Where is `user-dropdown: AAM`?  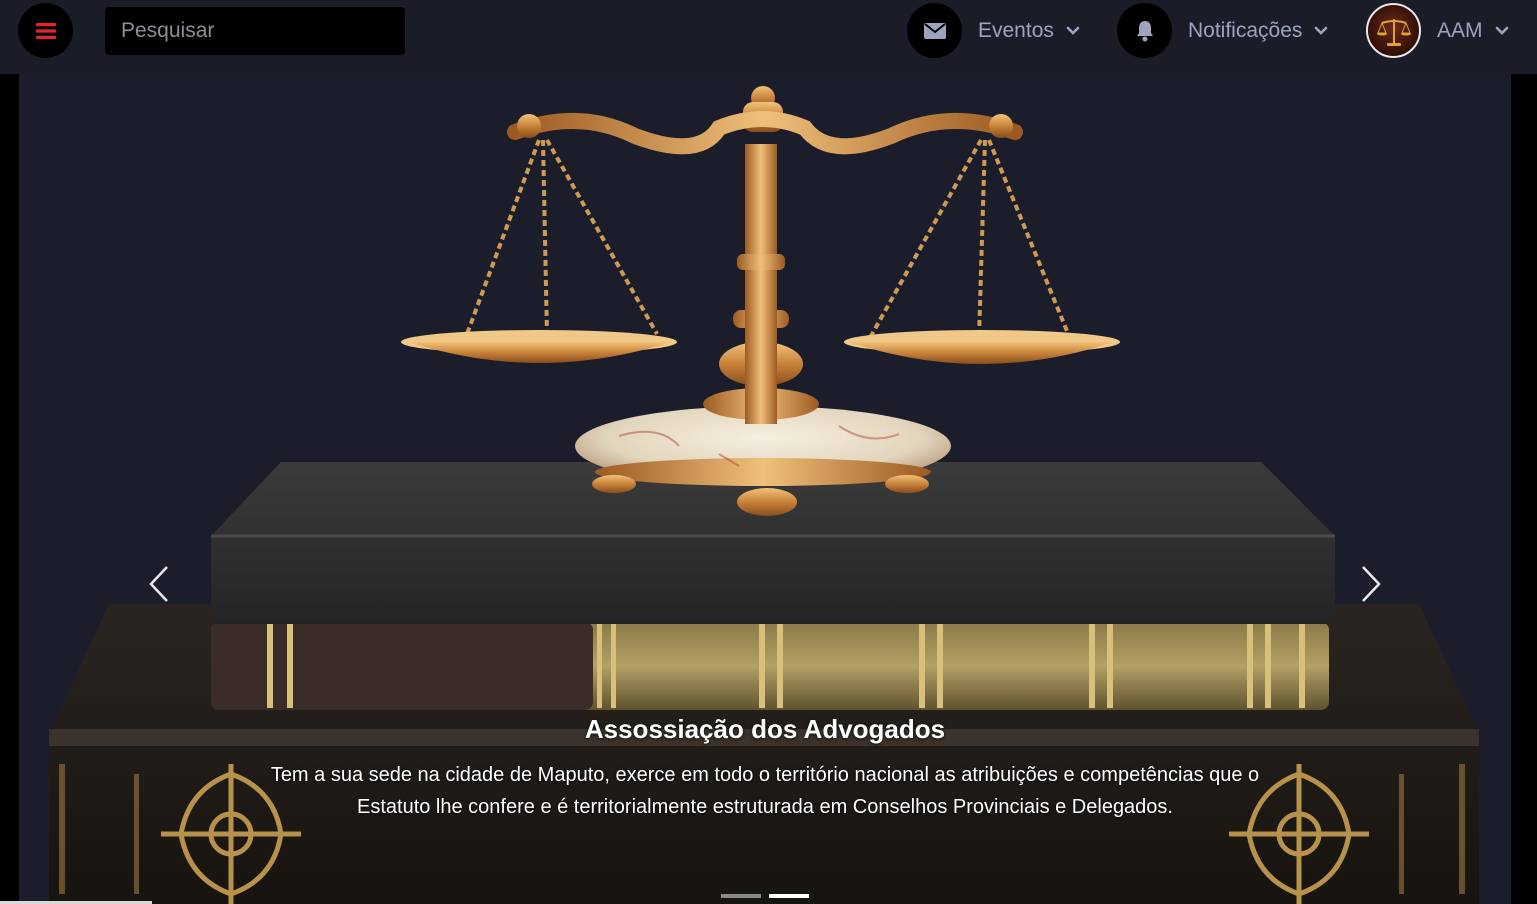 user-dropdown: AAM is located at coordinates (1437, 30).